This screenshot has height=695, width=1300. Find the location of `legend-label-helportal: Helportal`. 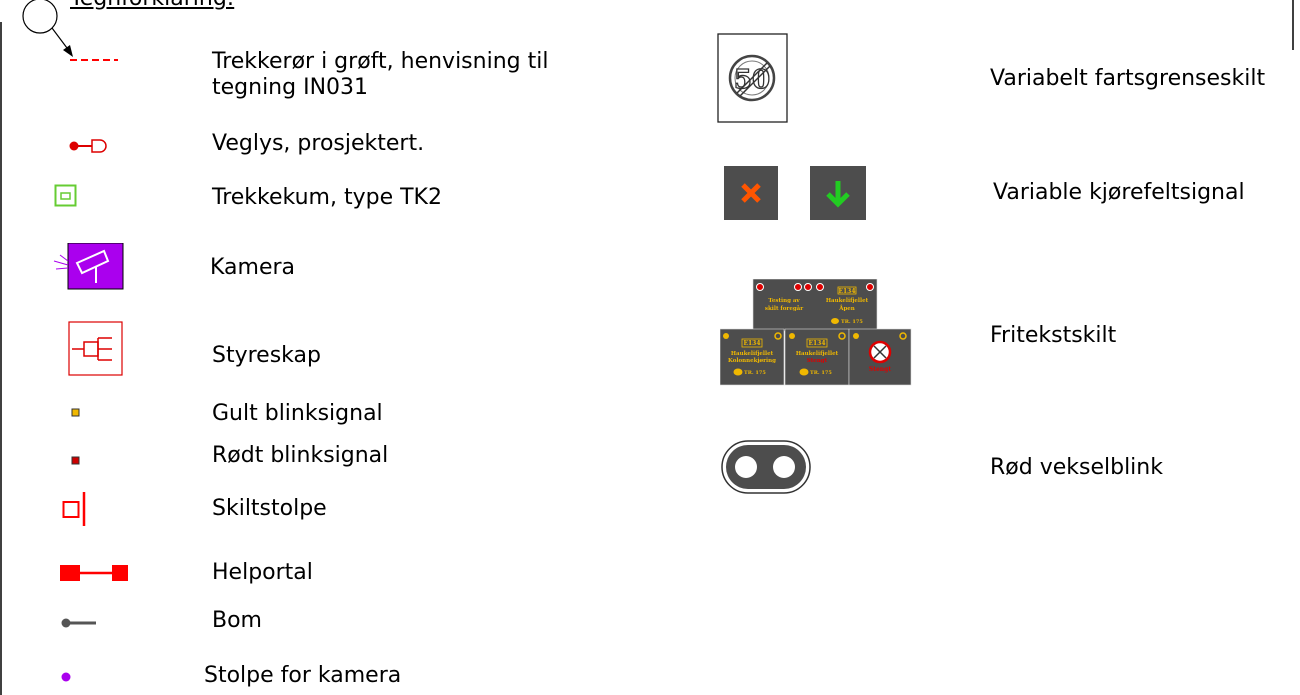

legend-label-helportal: Helportal is located at coordinates (262, 572).